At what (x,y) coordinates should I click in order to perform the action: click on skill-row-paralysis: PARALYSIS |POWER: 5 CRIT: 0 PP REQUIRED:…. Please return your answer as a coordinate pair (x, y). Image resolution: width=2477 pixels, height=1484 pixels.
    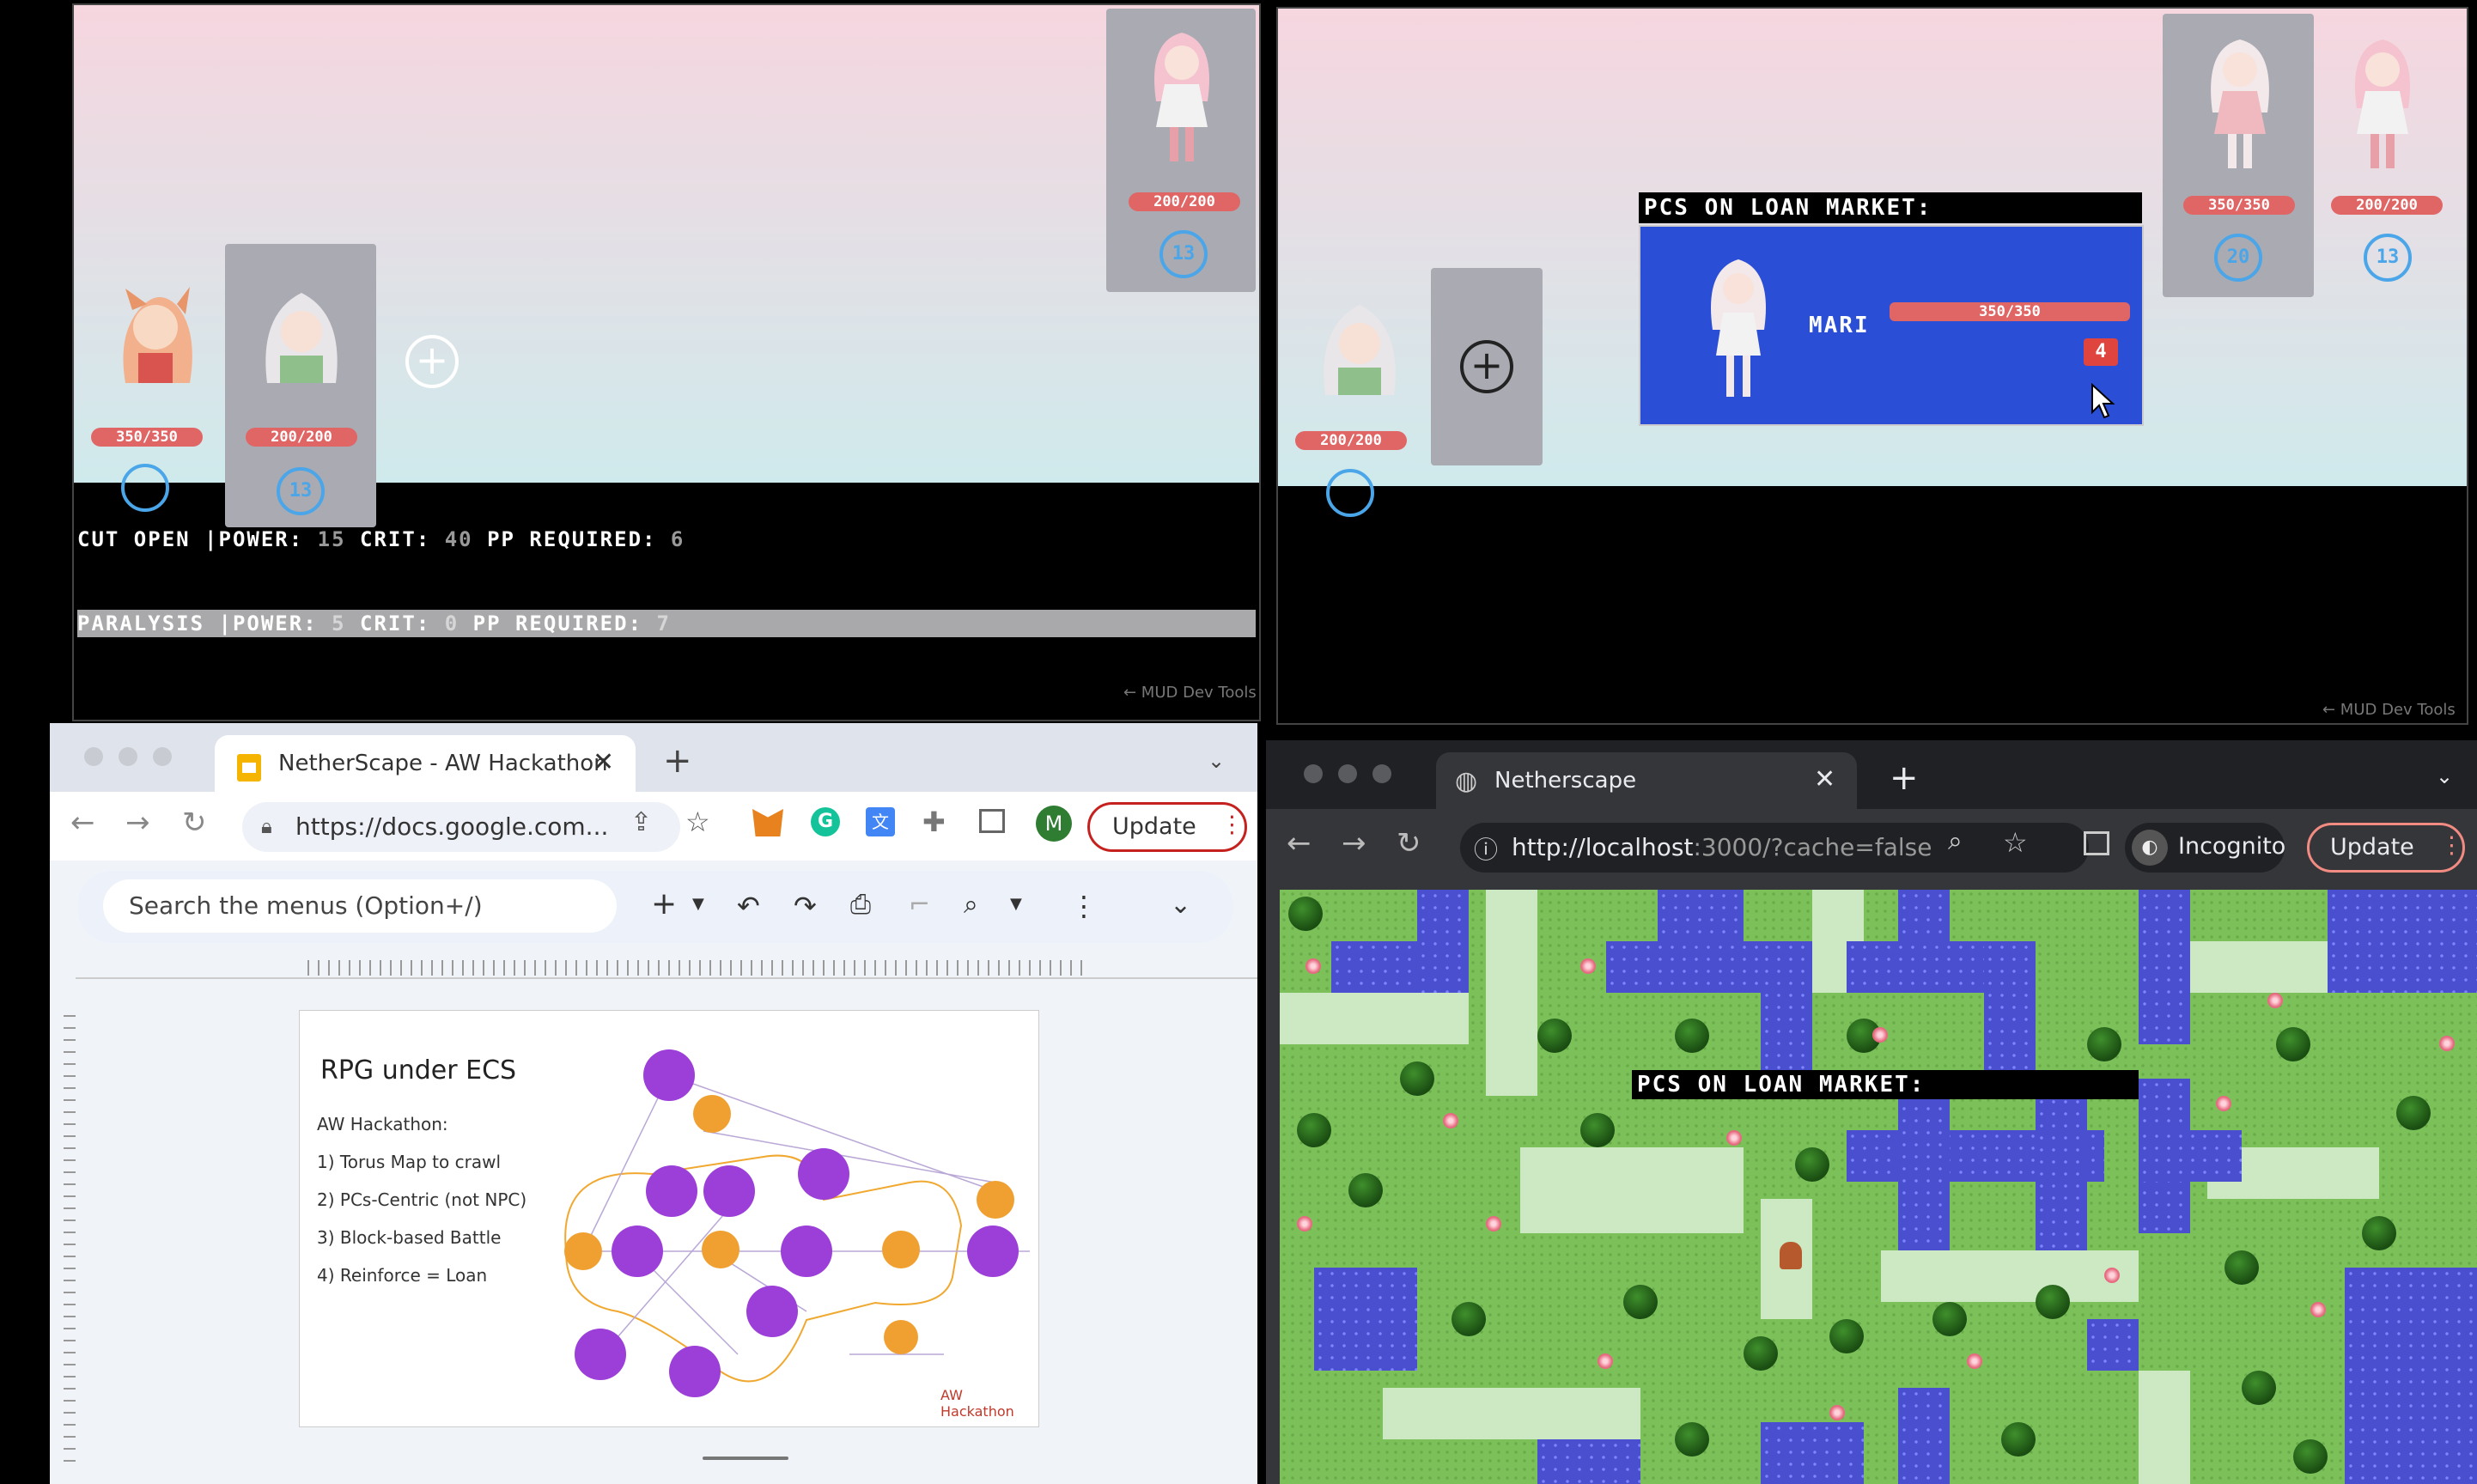
    Looking at the image, I should click on (666, 623).